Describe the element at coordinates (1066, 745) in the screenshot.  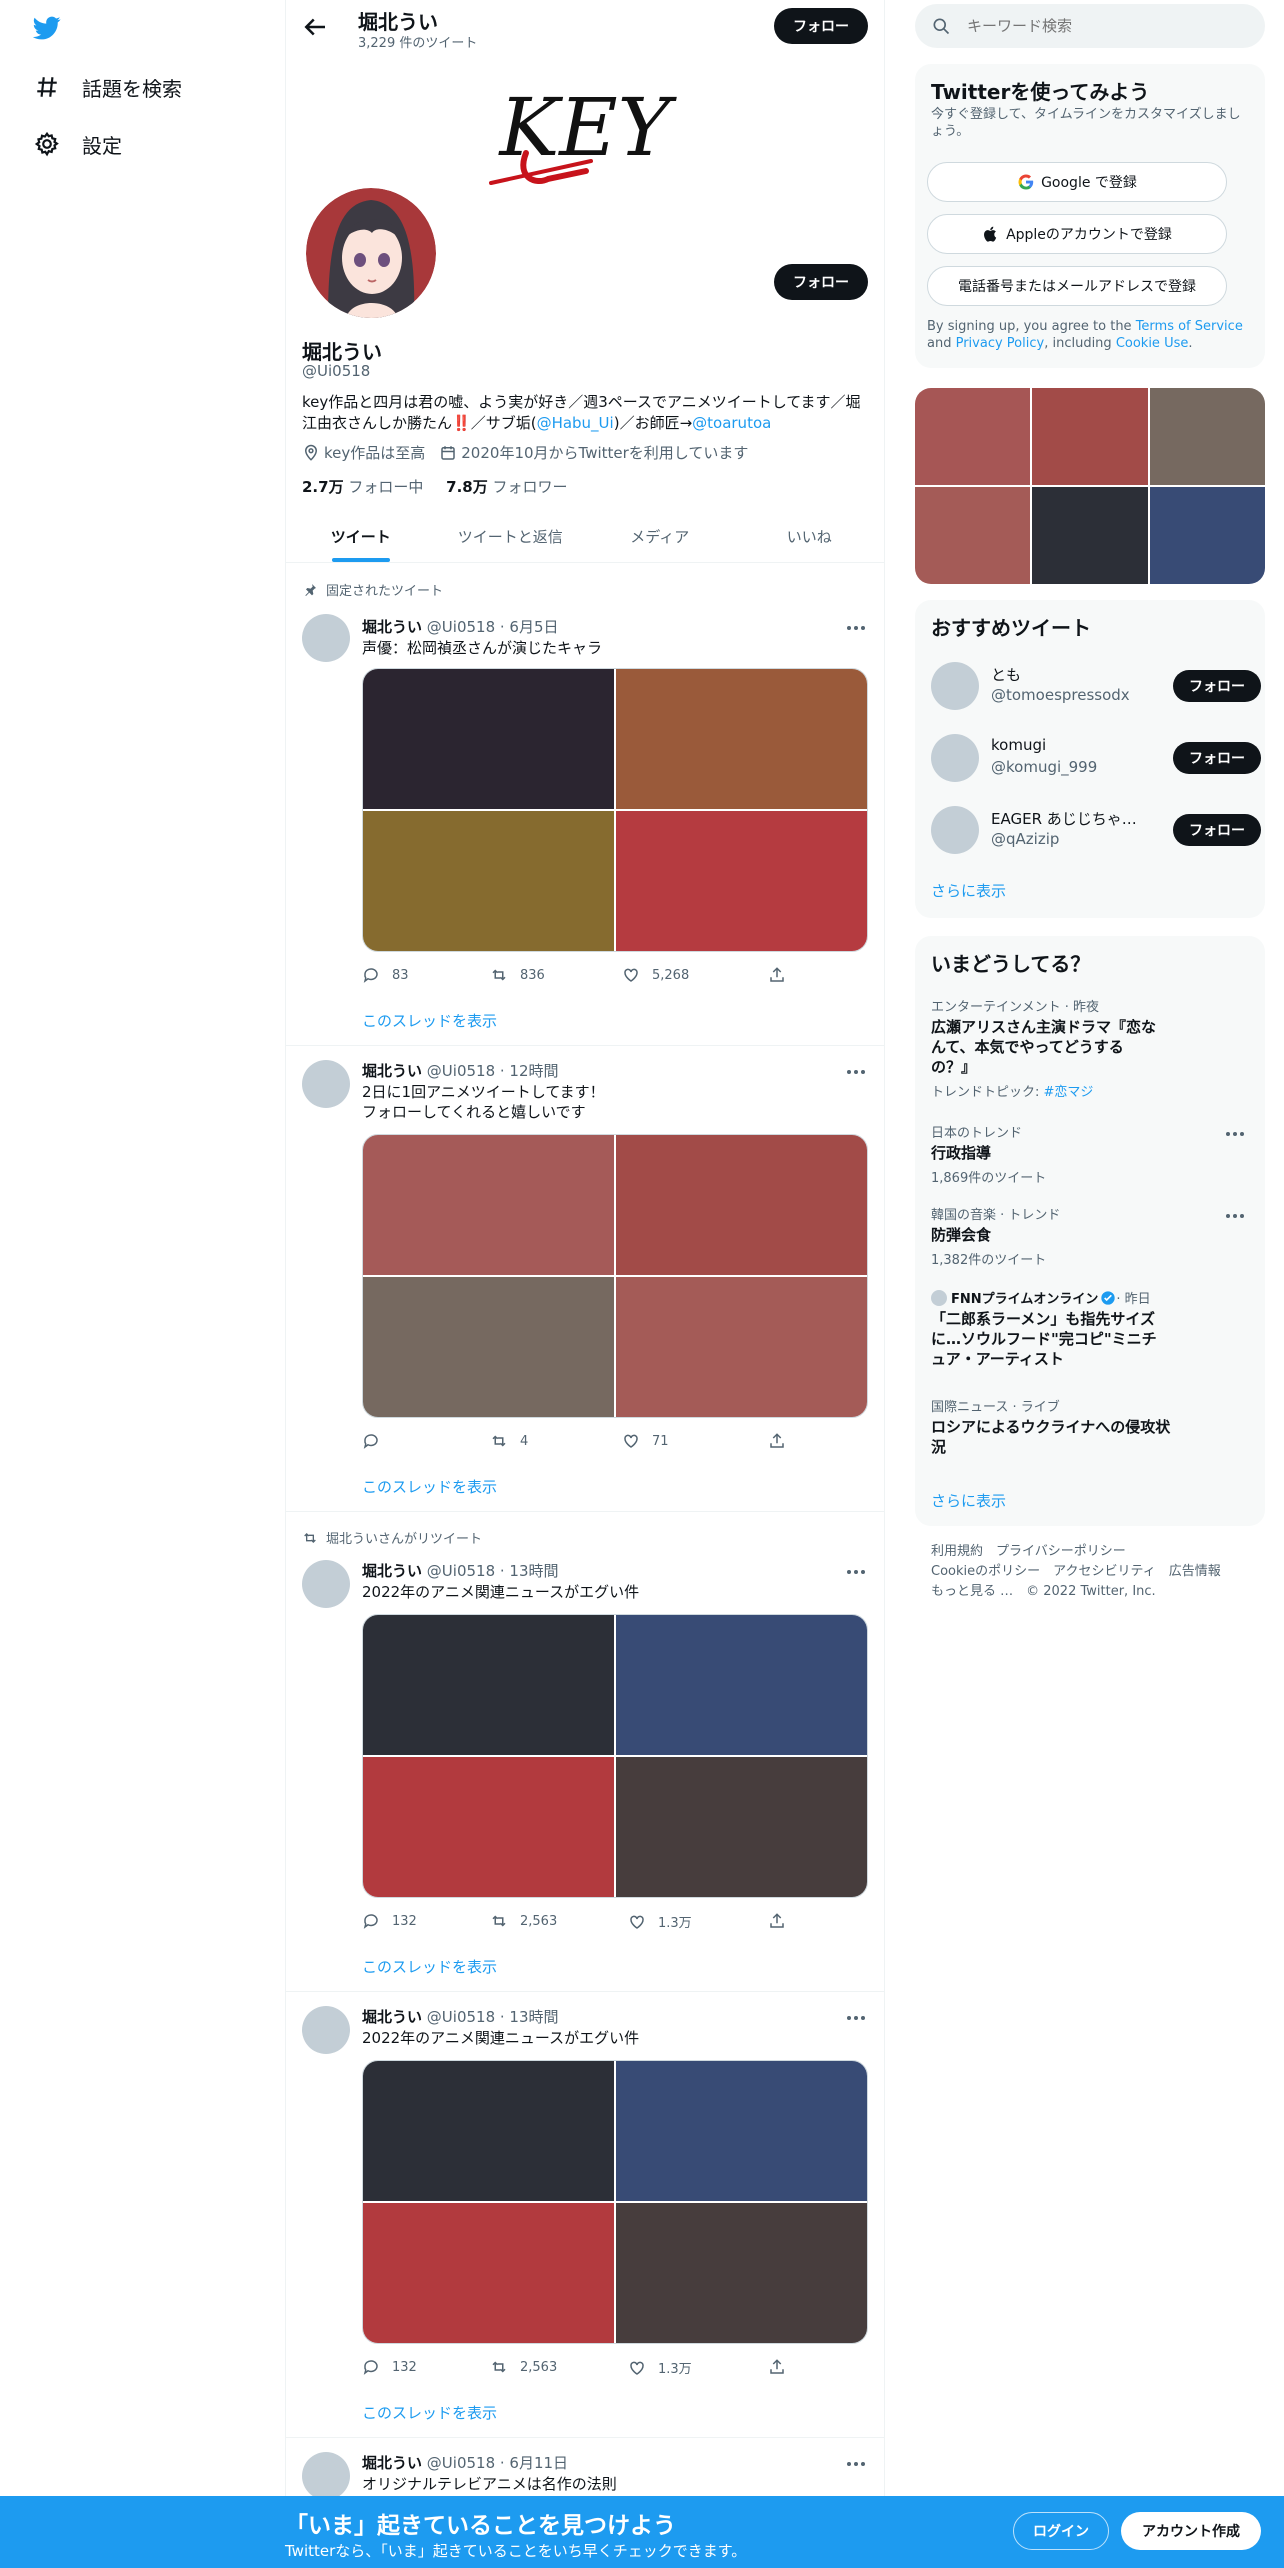
I see `suggestion-name: komugi` at that location.